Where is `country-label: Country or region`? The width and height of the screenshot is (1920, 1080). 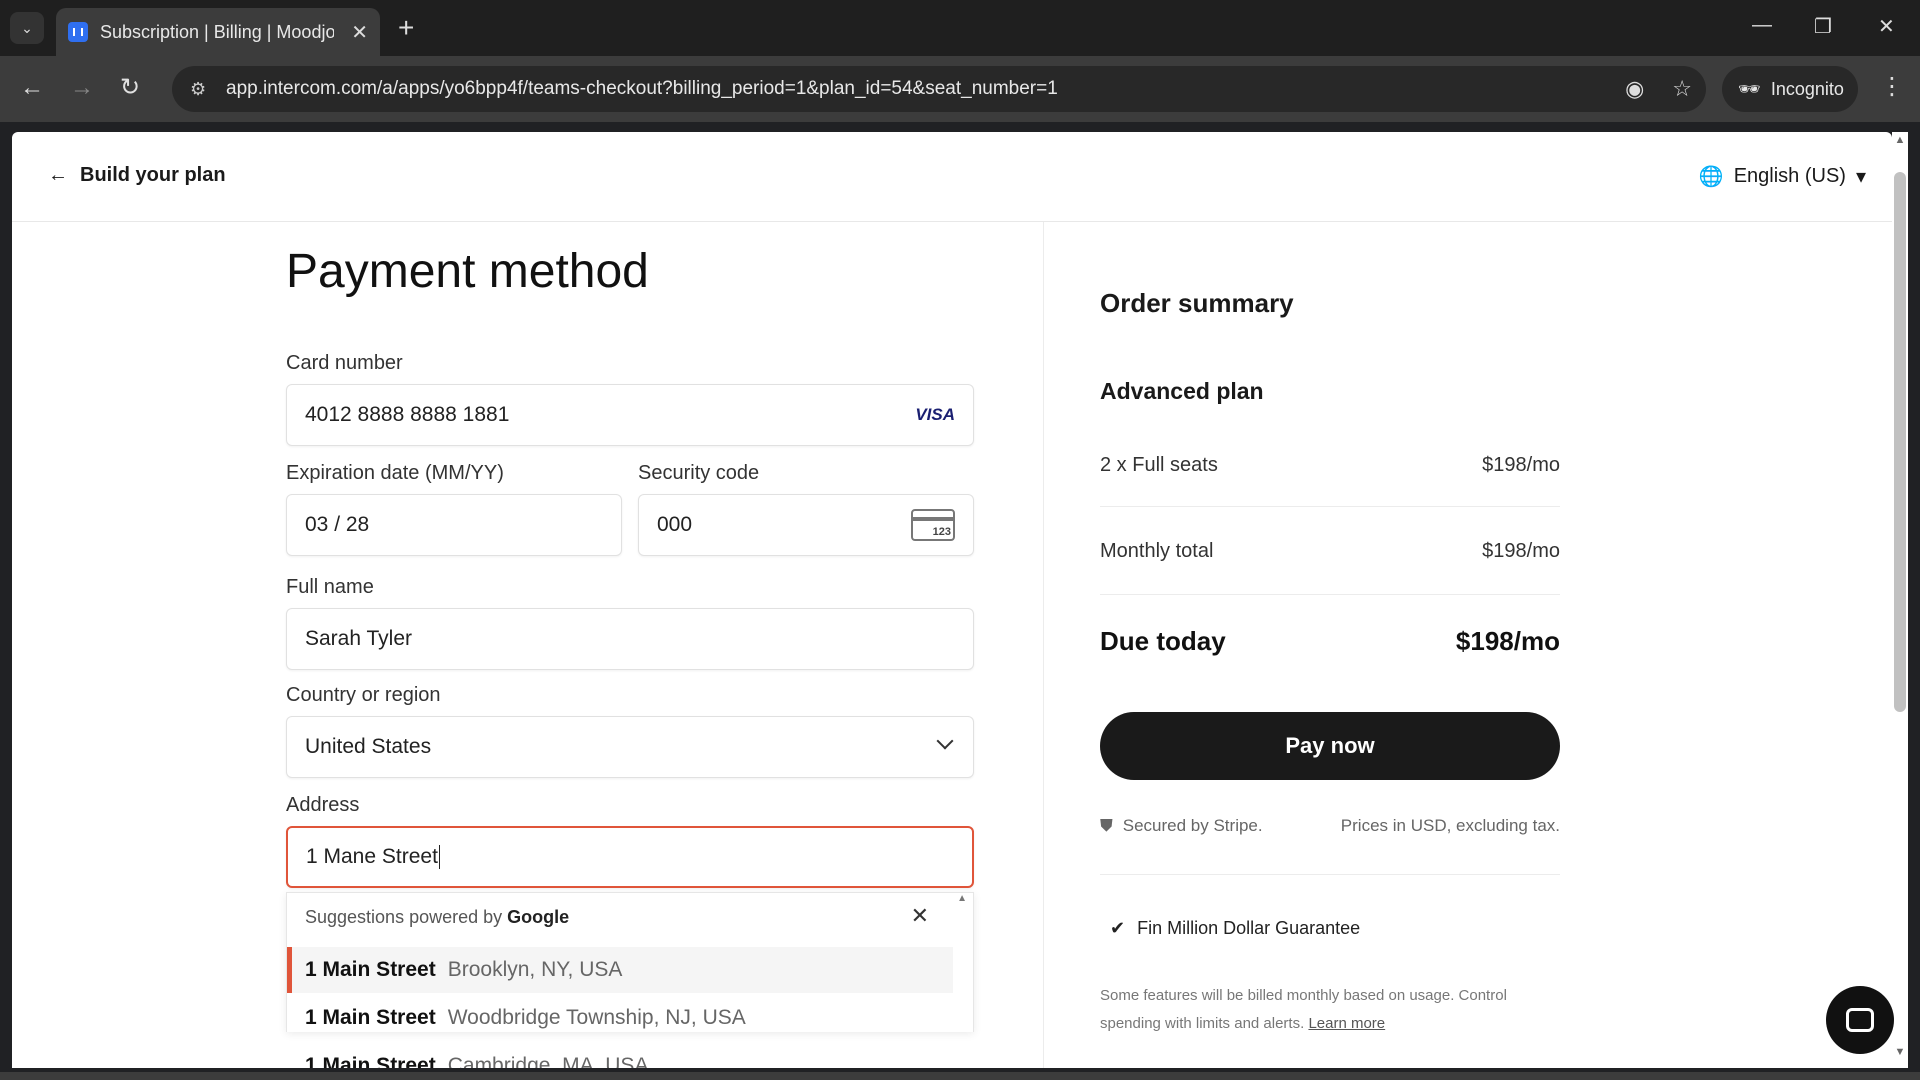 country-label: Country or region is located at coordinates (363, 695).